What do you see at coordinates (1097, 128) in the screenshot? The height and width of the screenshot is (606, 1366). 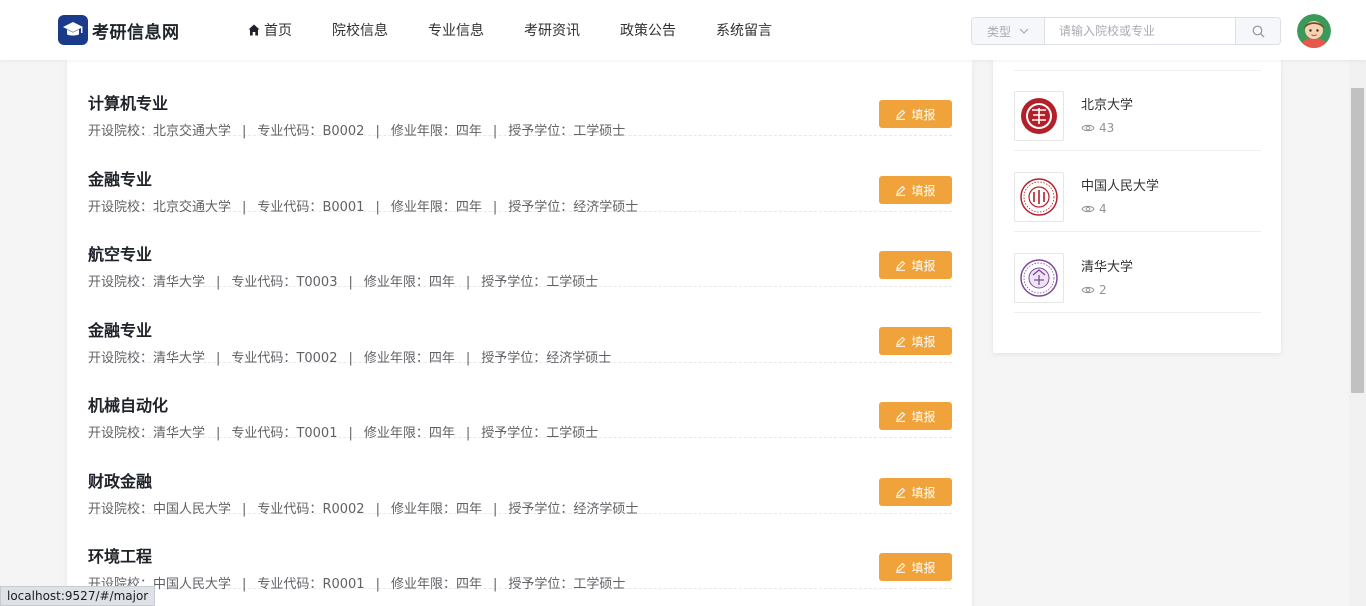 I see `school-views: 43` at bounding box center [1097, 128].